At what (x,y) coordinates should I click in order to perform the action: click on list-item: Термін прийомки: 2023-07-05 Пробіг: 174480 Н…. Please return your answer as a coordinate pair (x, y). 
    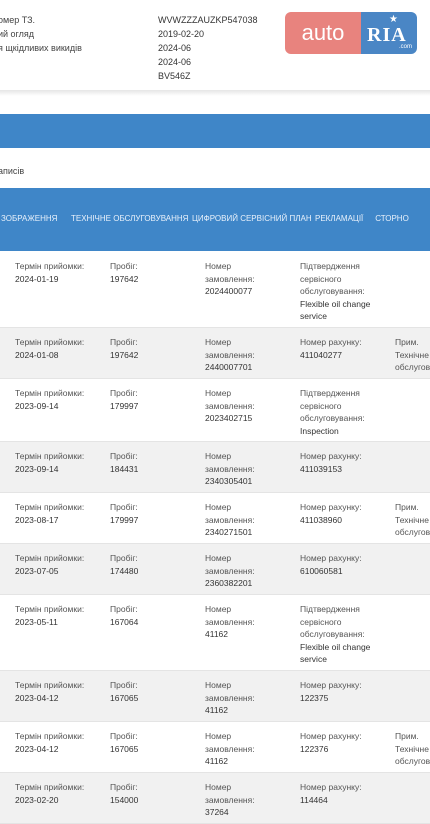
    Looking at the image, I should click on (215, 569).